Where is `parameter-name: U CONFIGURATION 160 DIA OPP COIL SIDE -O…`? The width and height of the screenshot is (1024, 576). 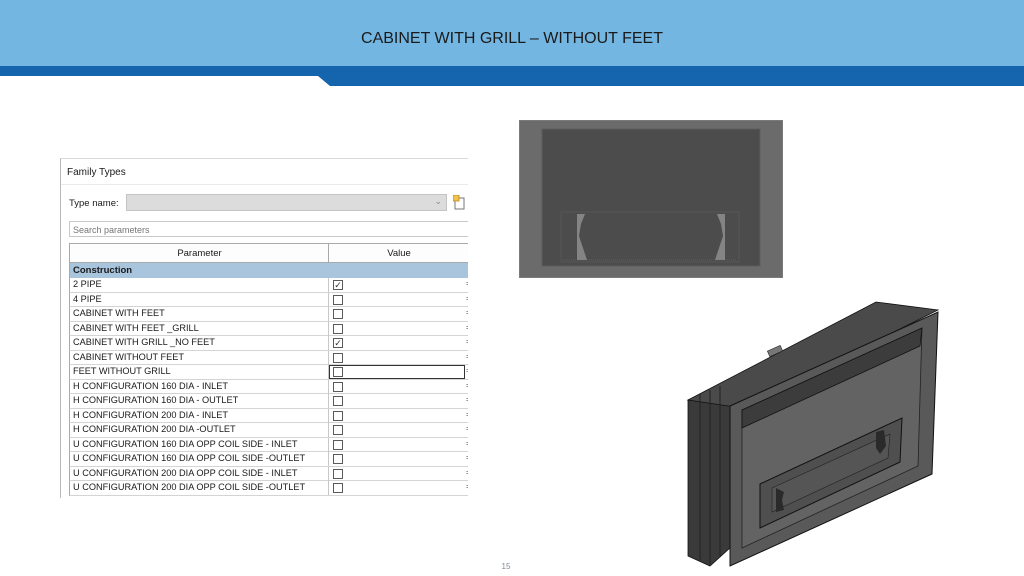 parameter-name: U CONFIGURATION 160 DIA OPP COIL SIDE -O… is located at coordinates (189, 458).